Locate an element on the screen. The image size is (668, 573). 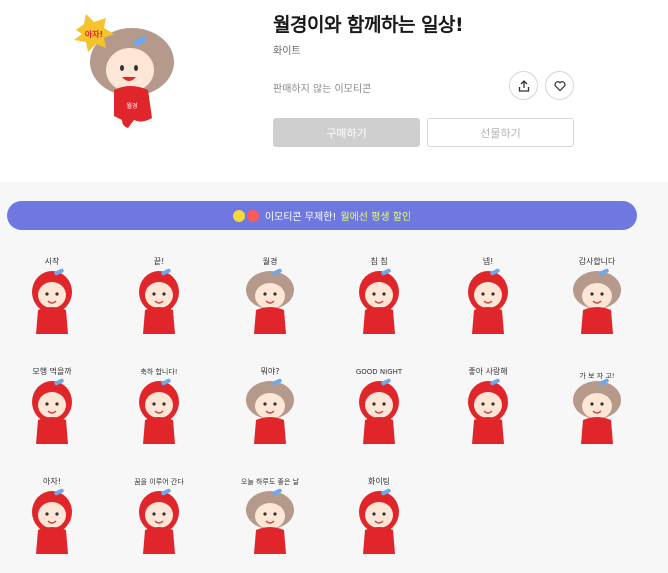
sticker-item: GOOD NIGHT is located at coordinates (379, 408).